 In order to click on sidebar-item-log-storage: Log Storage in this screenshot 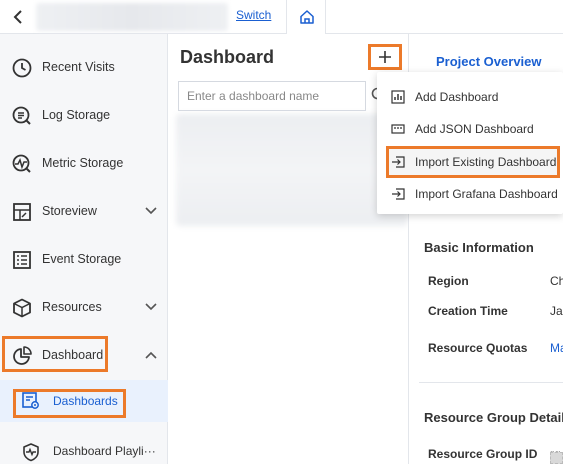, I will do `click(84, 116)`.